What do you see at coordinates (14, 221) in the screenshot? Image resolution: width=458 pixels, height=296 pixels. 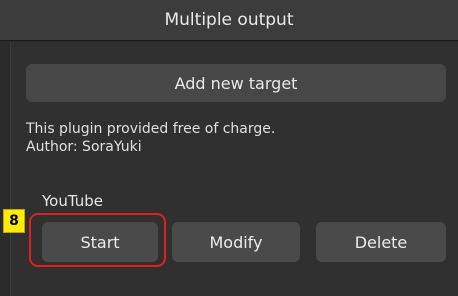 I see `step-badge: 8` at bounding box center [14, 221].